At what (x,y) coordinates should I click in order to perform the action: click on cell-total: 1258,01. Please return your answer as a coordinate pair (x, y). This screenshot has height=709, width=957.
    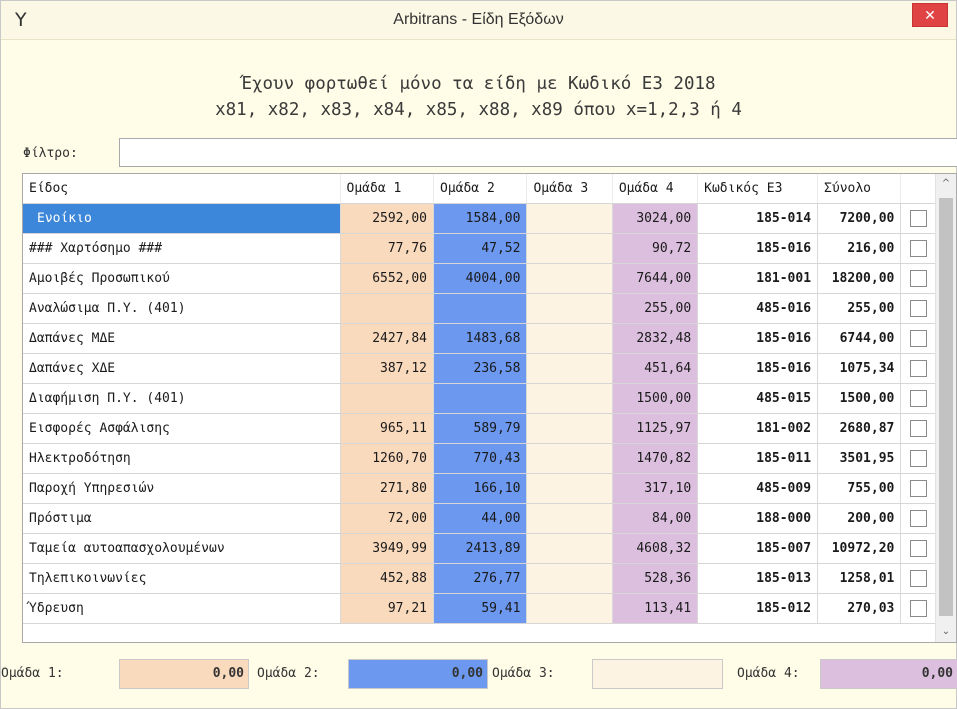
    Looking at the image, I should click on (859, 578).